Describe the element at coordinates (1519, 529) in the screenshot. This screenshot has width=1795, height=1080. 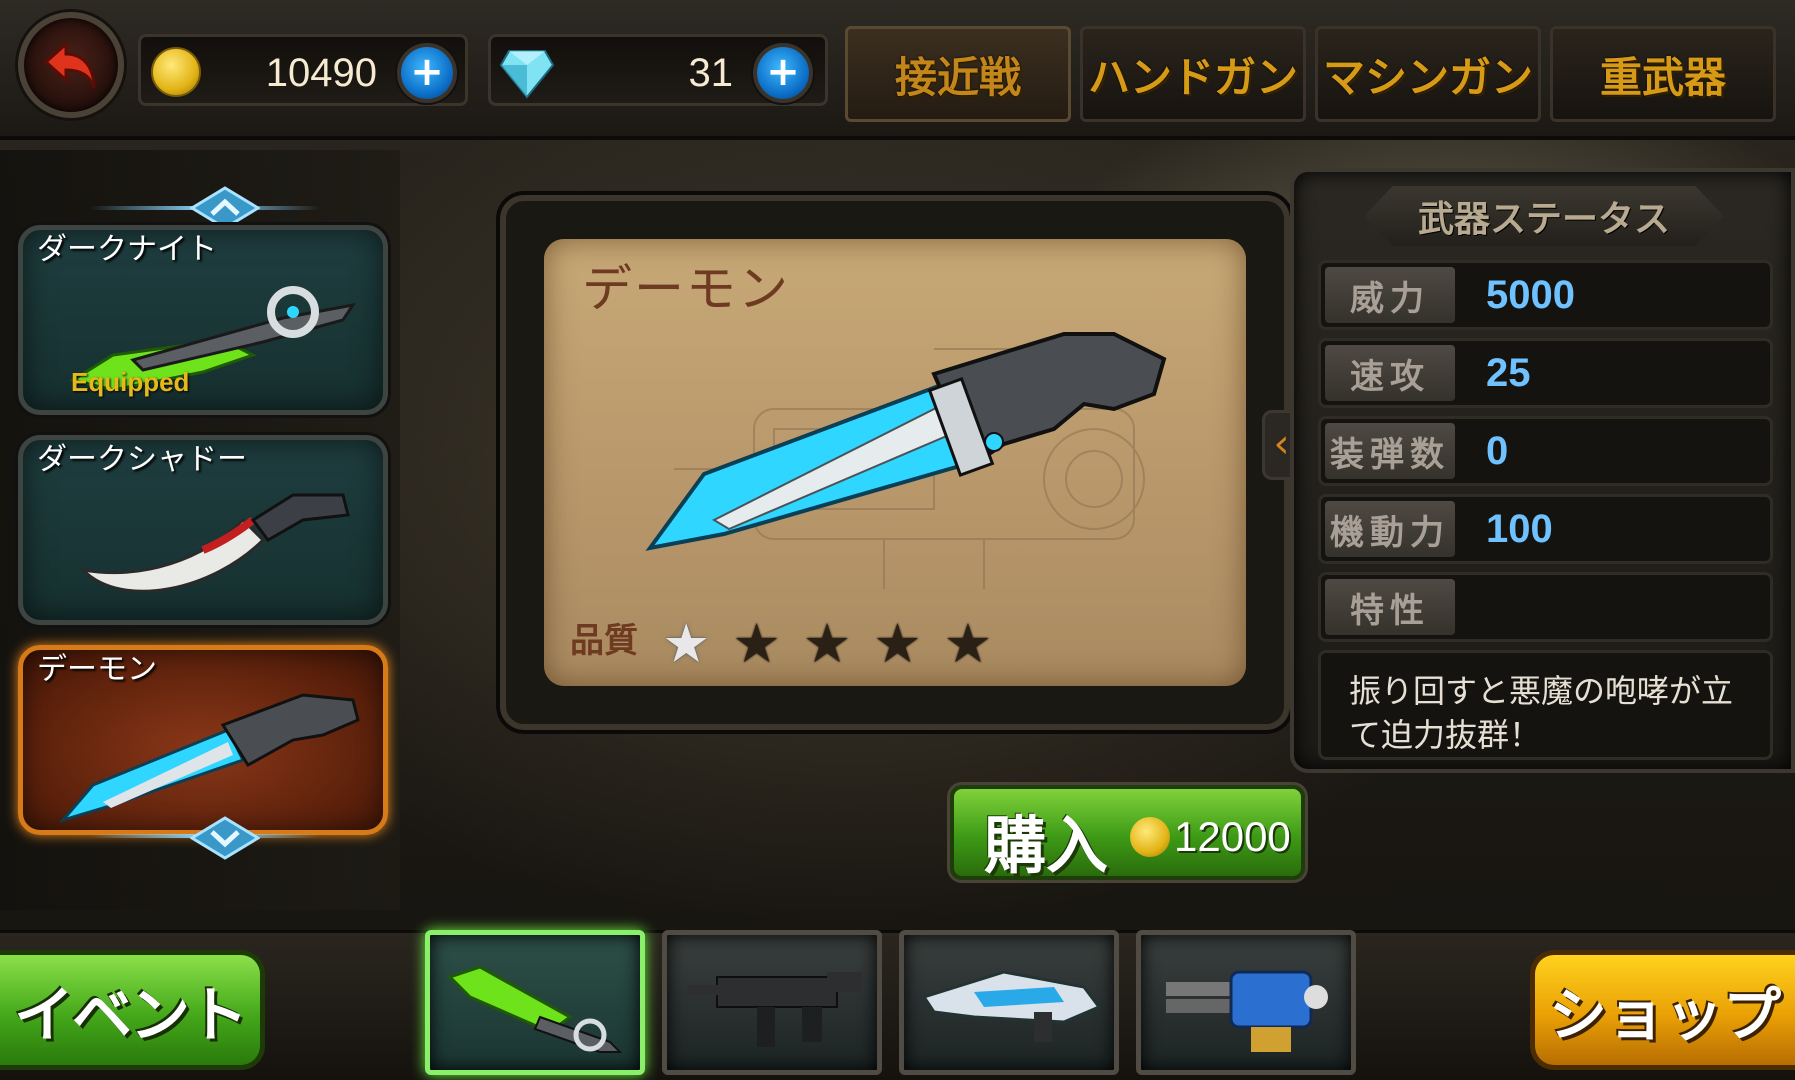
I see `stat-value: 100` at that location.